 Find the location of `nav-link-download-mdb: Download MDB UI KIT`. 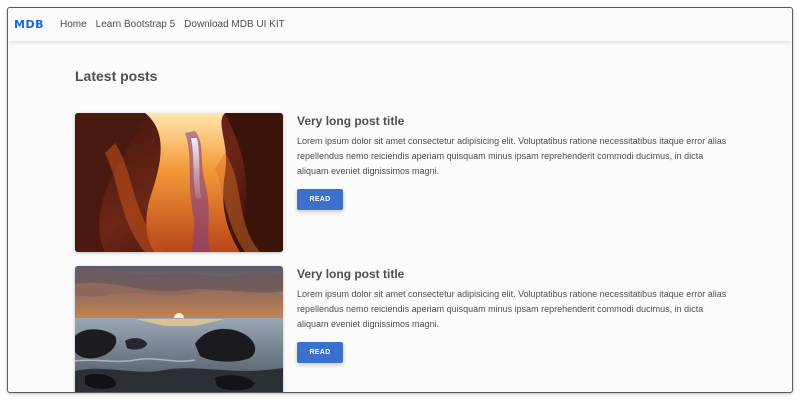

nav-link-download-mdb: Download MDB UI KIT is located at coordinates (234, 24).